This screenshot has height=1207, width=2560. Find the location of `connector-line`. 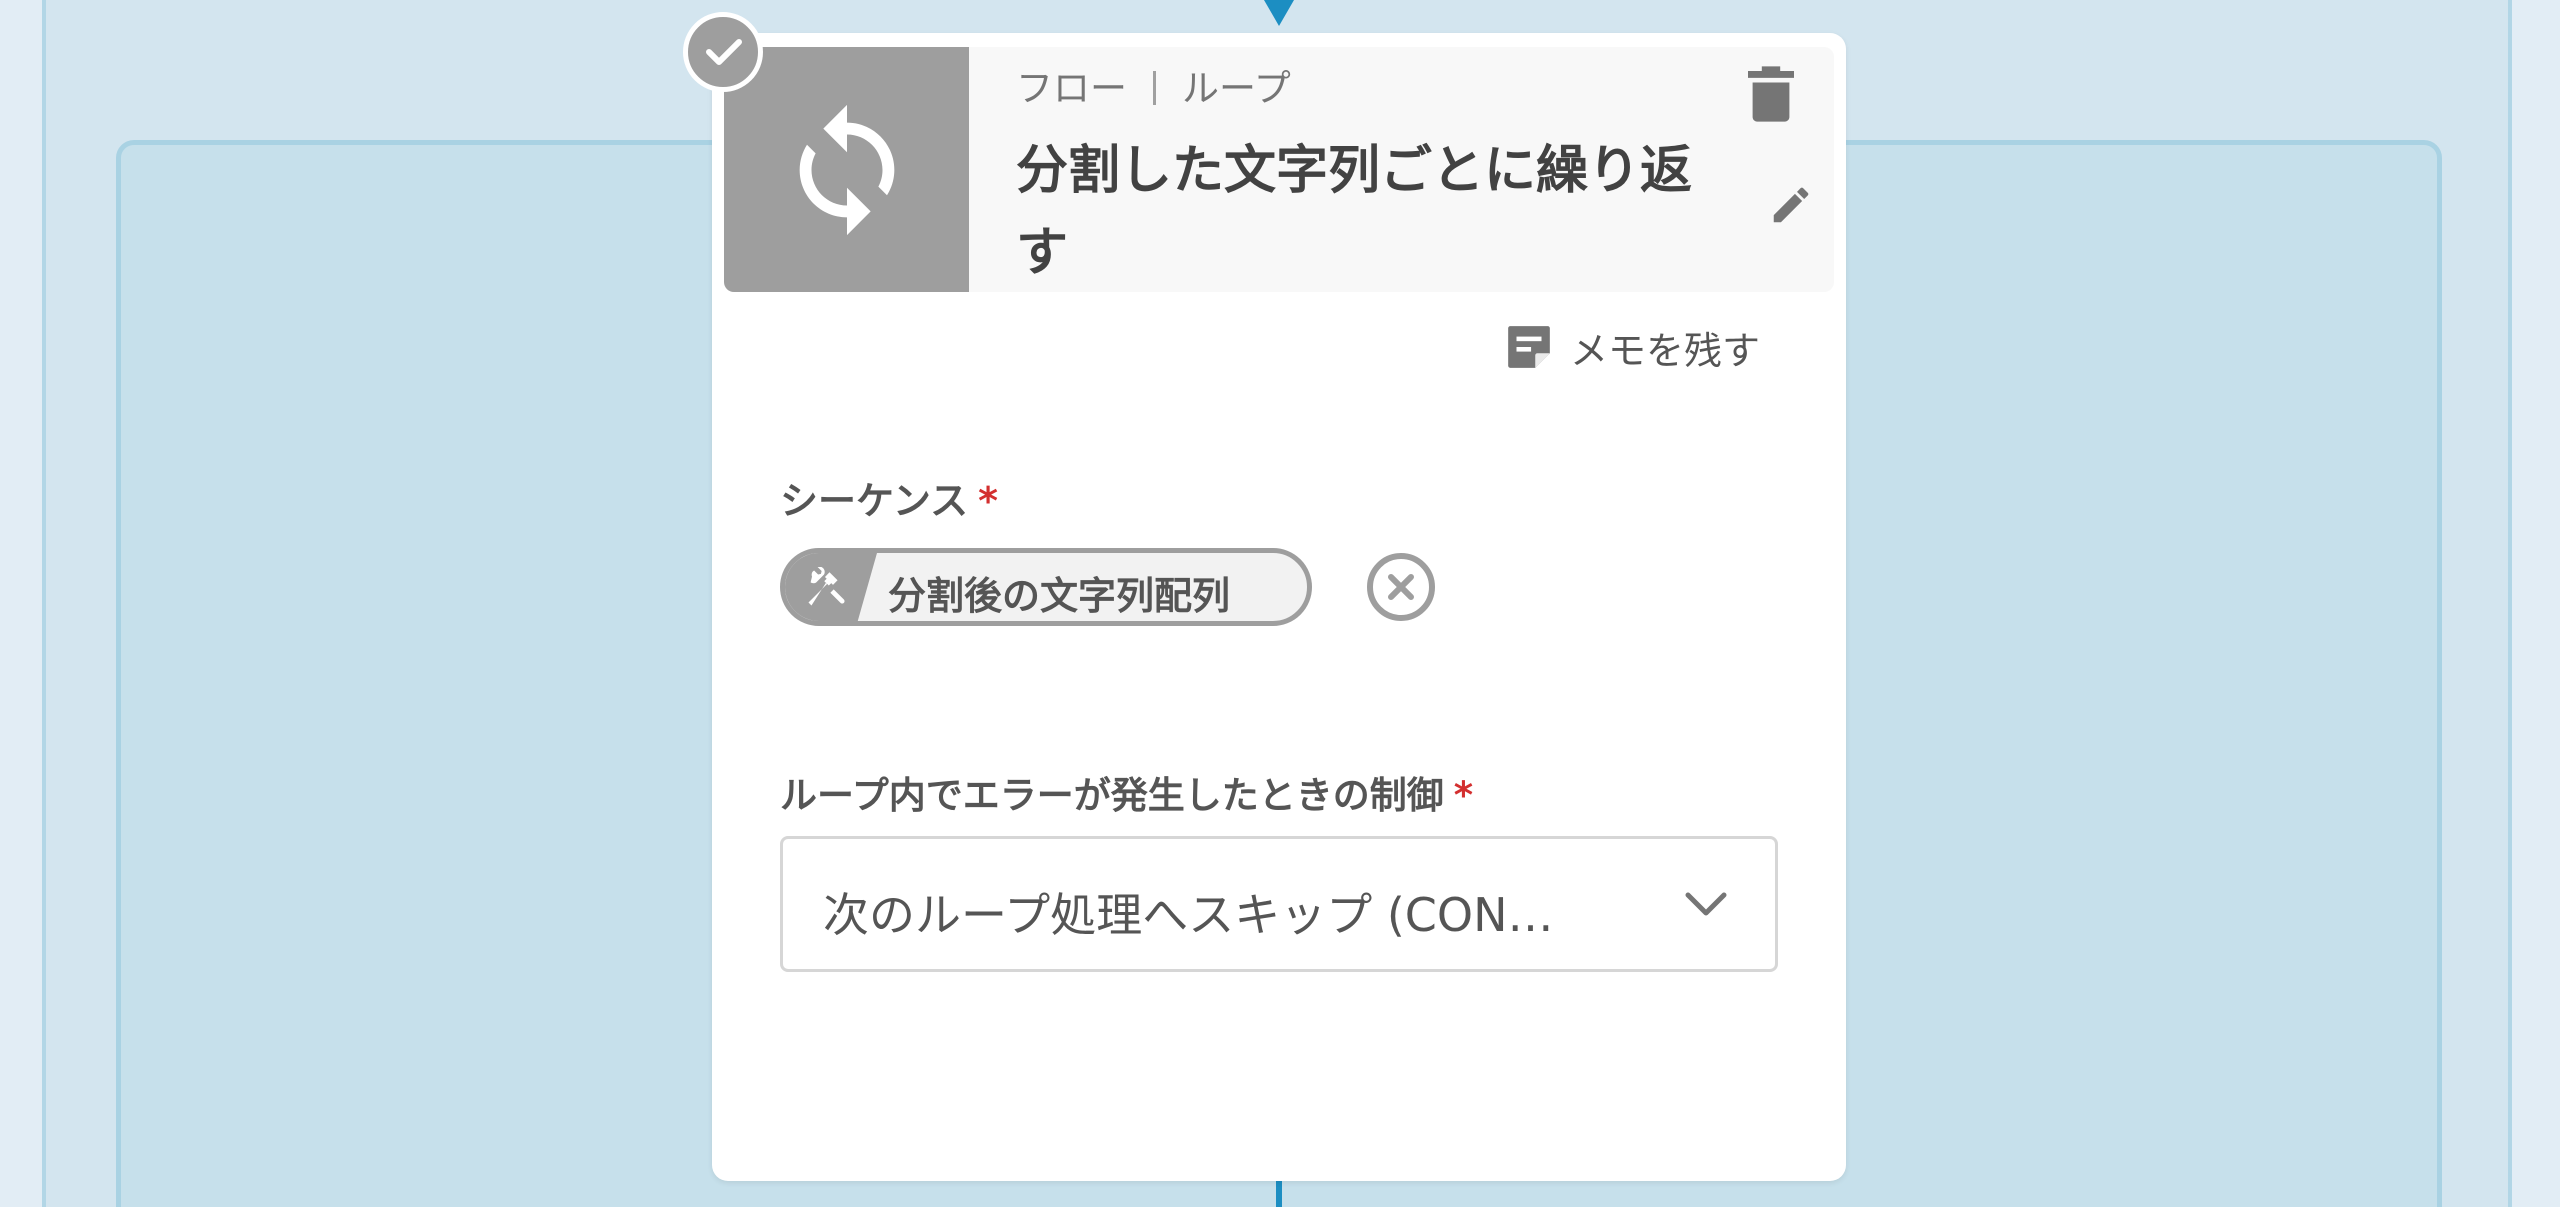

connector-line is located at coordinates (1279, 1193).